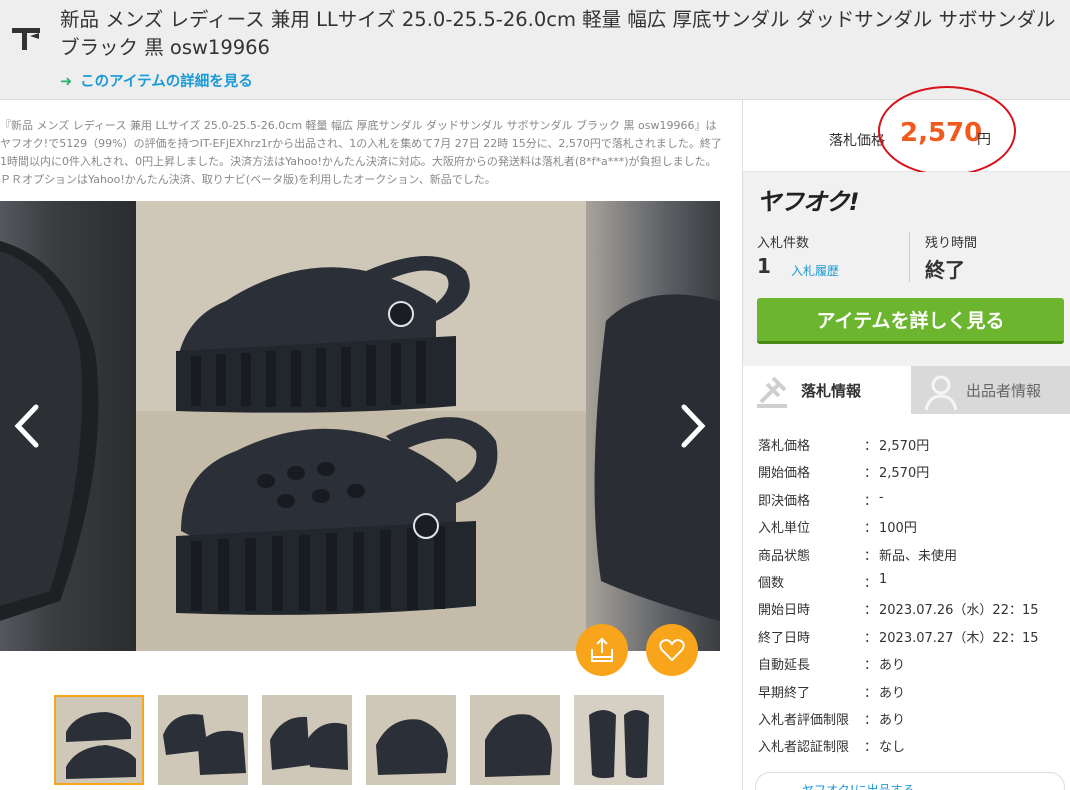  I want to click on info-row: 自動延長 ：あり, so click(908, 663).